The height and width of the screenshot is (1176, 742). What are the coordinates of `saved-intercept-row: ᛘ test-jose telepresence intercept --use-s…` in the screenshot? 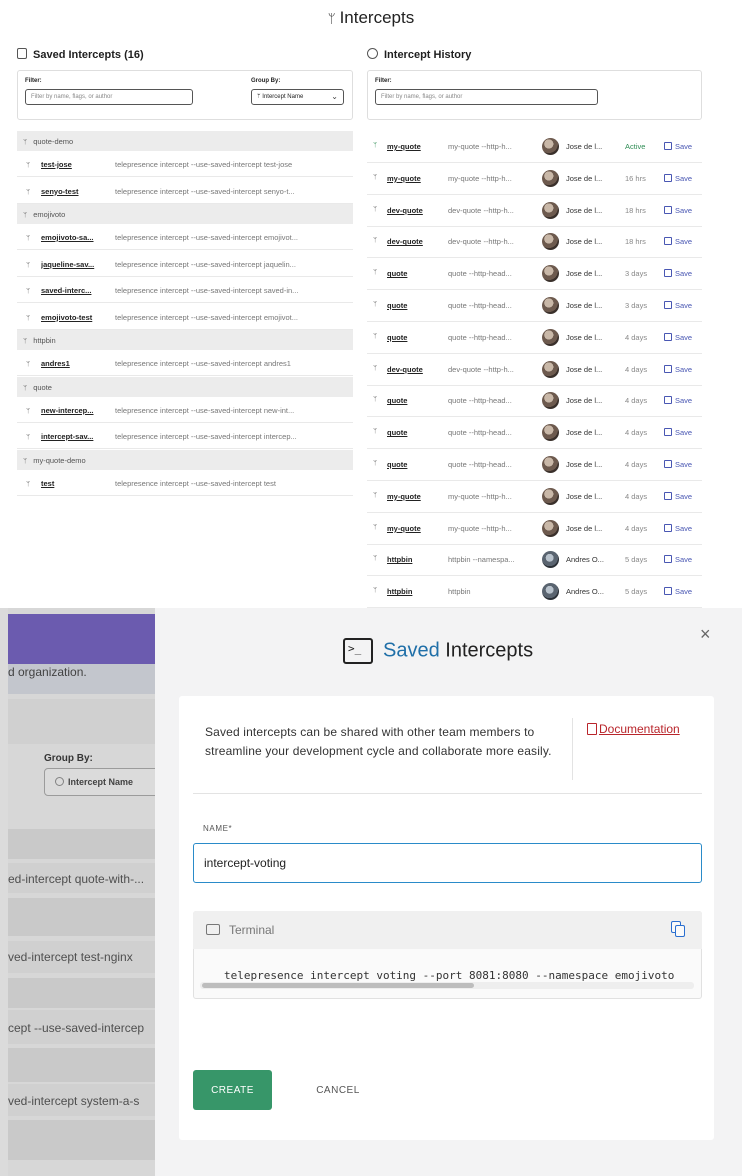 It's located at (185, 164).